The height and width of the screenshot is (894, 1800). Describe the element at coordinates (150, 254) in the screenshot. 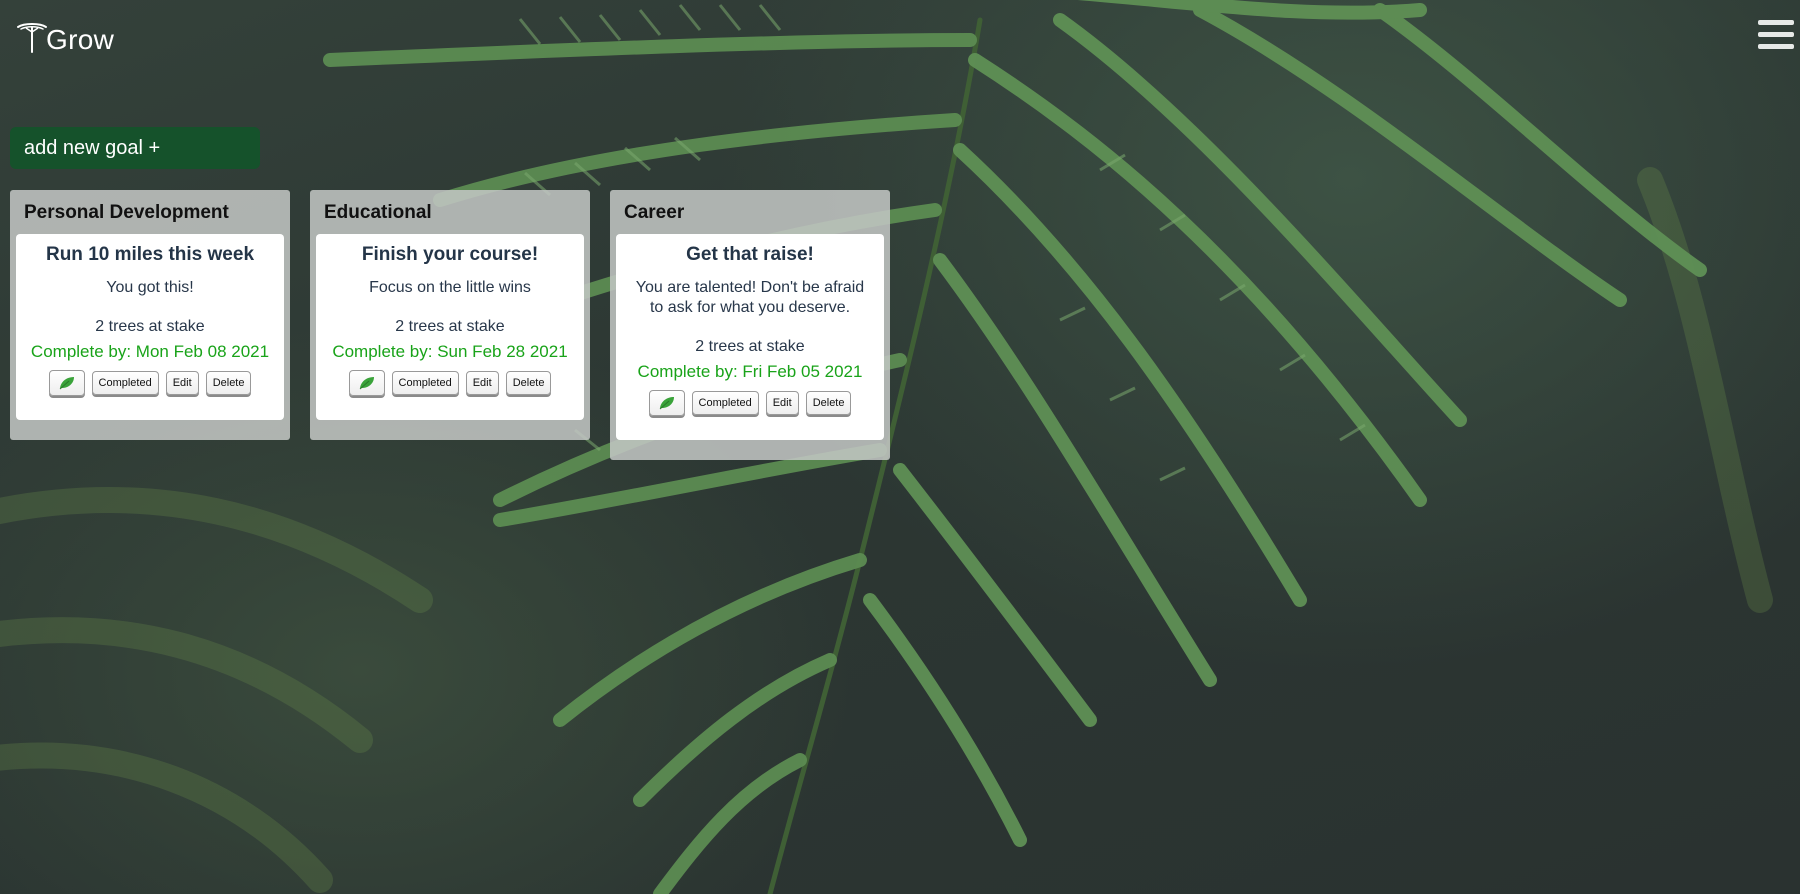

I see `goal-title: Run 10 miles this week` at that location.